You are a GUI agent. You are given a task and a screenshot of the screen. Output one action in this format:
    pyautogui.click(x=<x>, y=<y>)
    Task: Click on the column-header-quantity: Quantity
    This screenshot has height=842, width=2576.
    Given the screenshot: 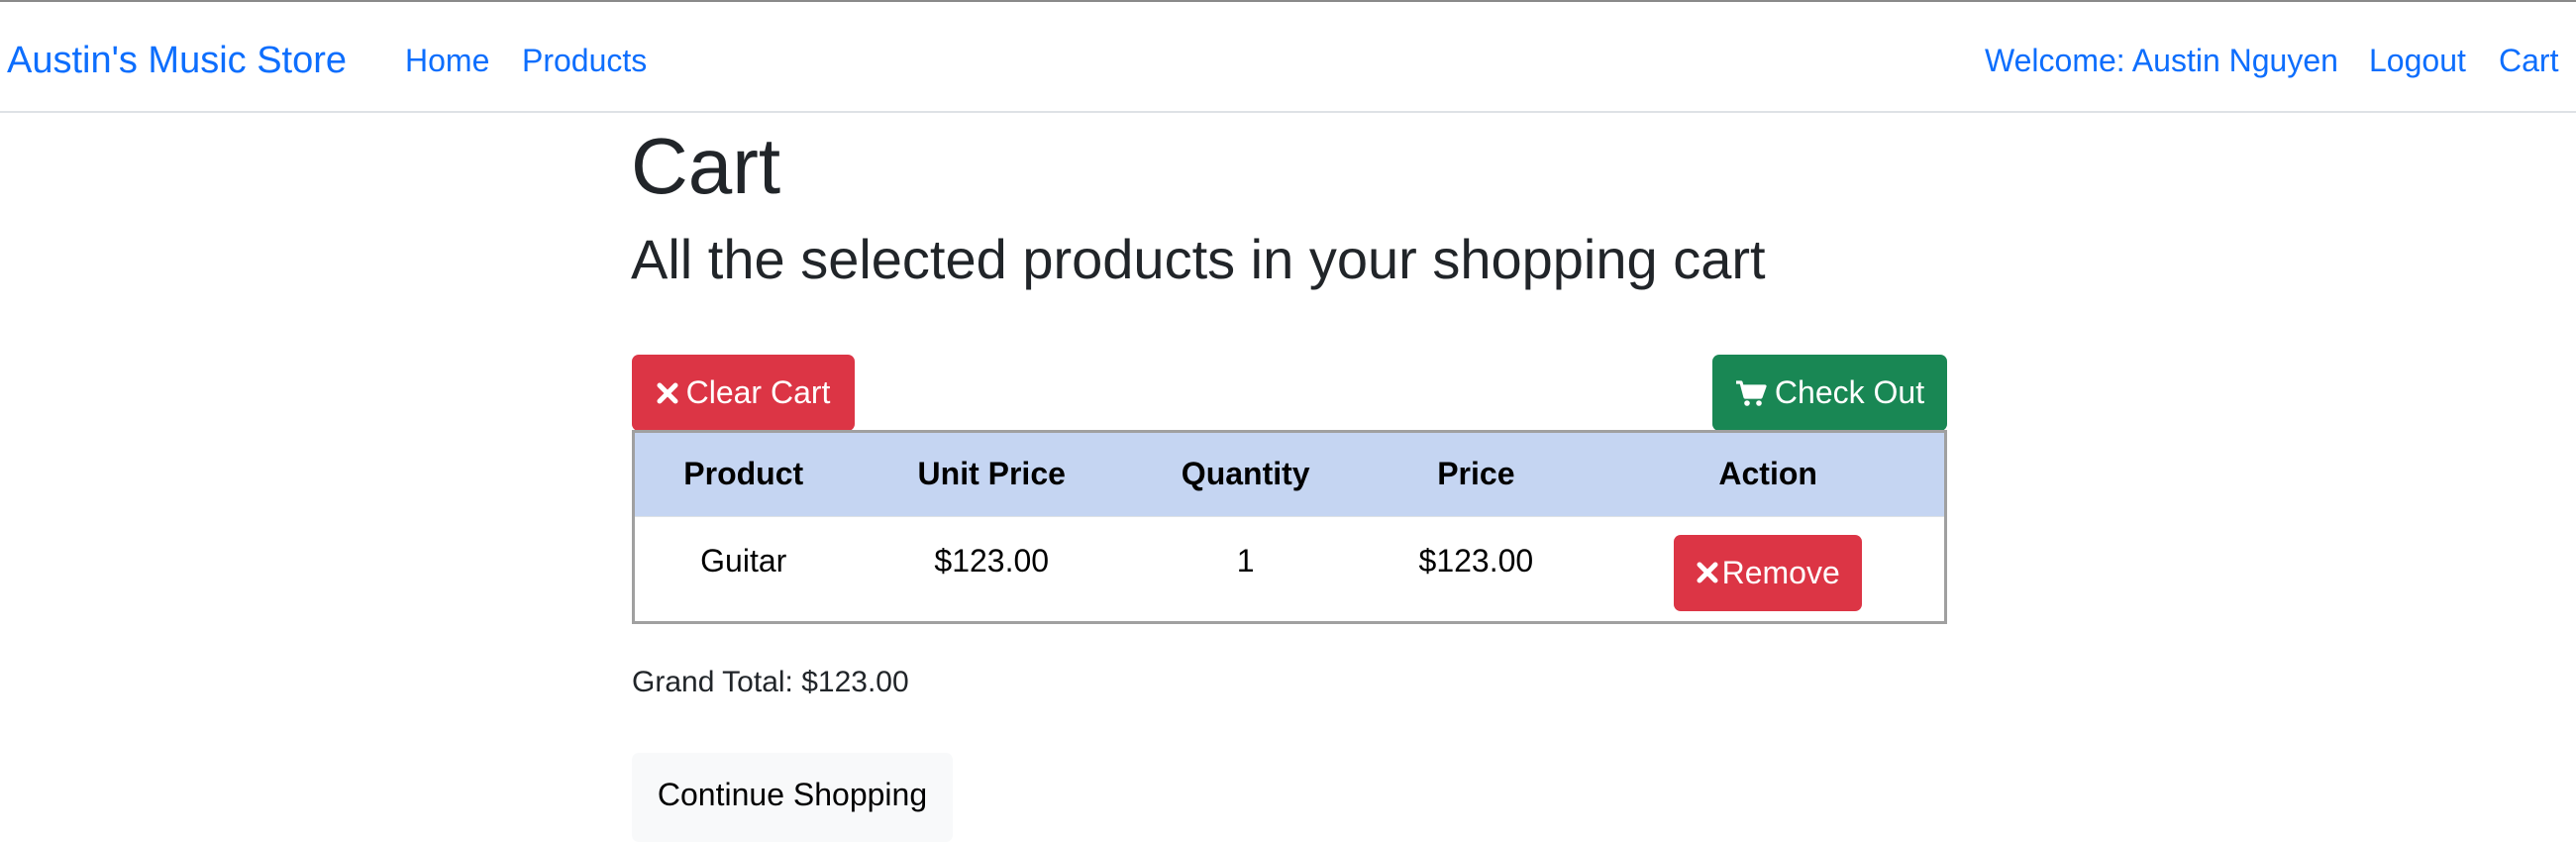 What is the action you would take?
    pyautogui.click(x=1245, y=474)
    